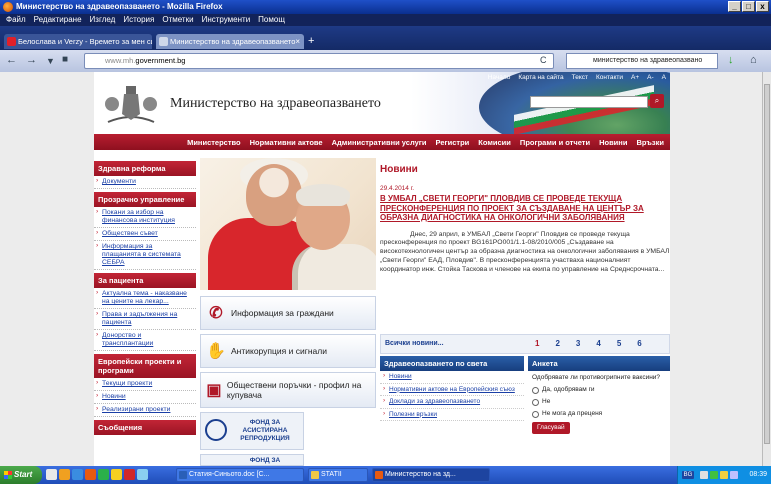 This screenshot has width=771, height=484. What do you see at coordinates (145, 217) in the screenshot?
I see `sidebar-link: Покани за избор на финансова институция` at bounding box center [145, 217].